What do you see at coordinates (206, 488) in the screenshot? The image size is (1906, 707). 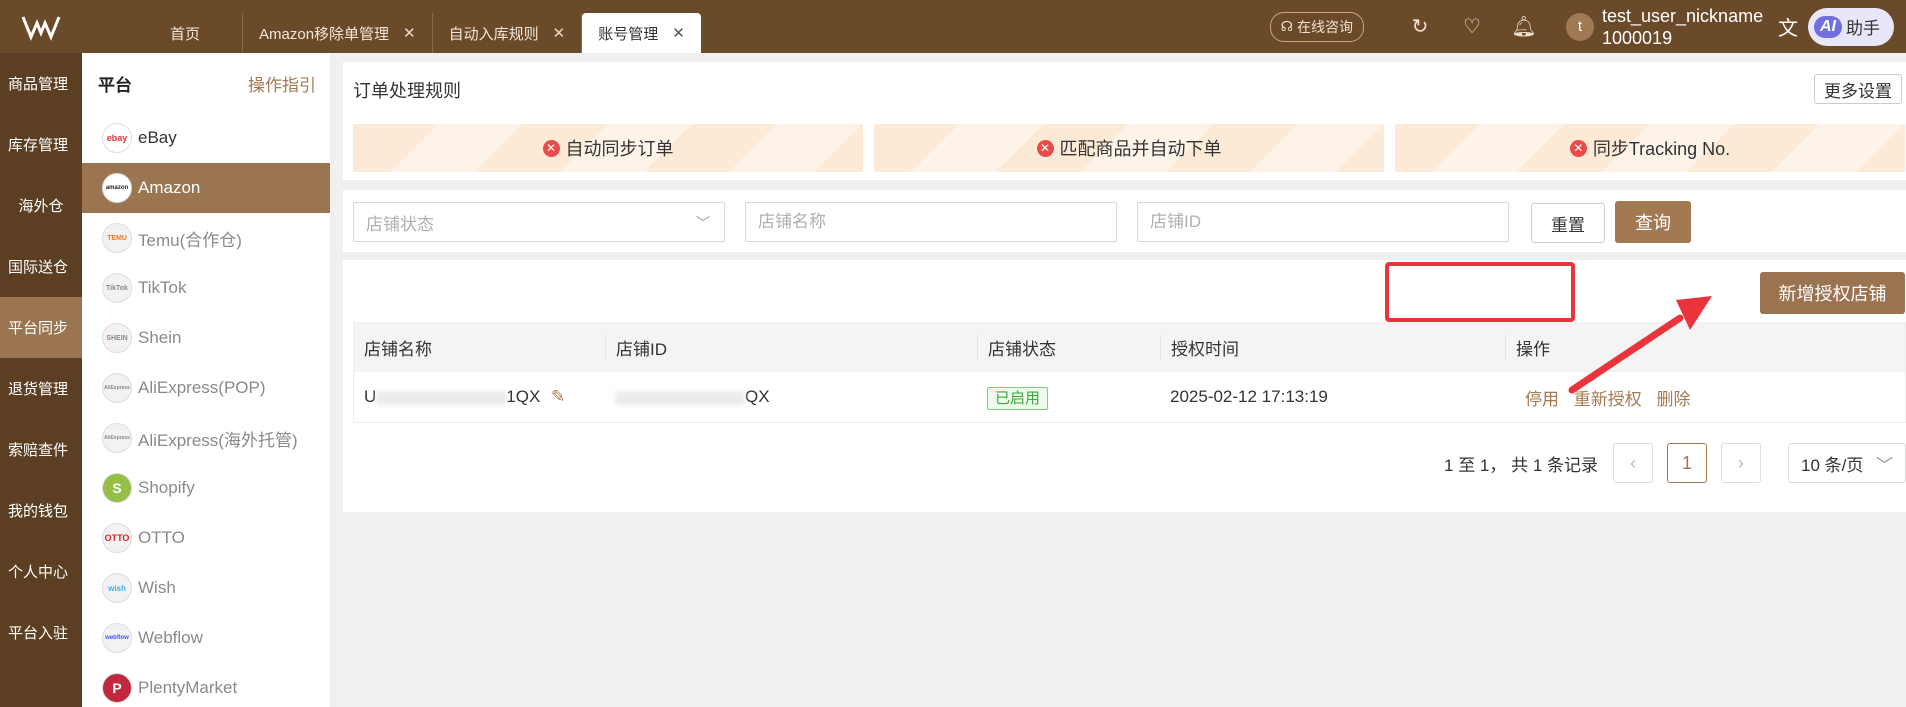 I see `platform-item-shopify: S Shopify` at bounding box center [206, 488].